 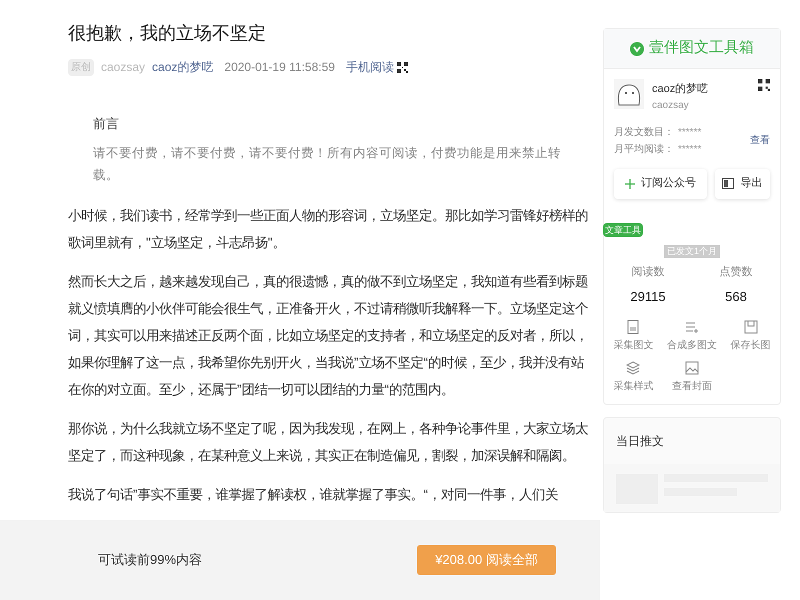 I want to click on export-icon, so click(x=728, y=183).